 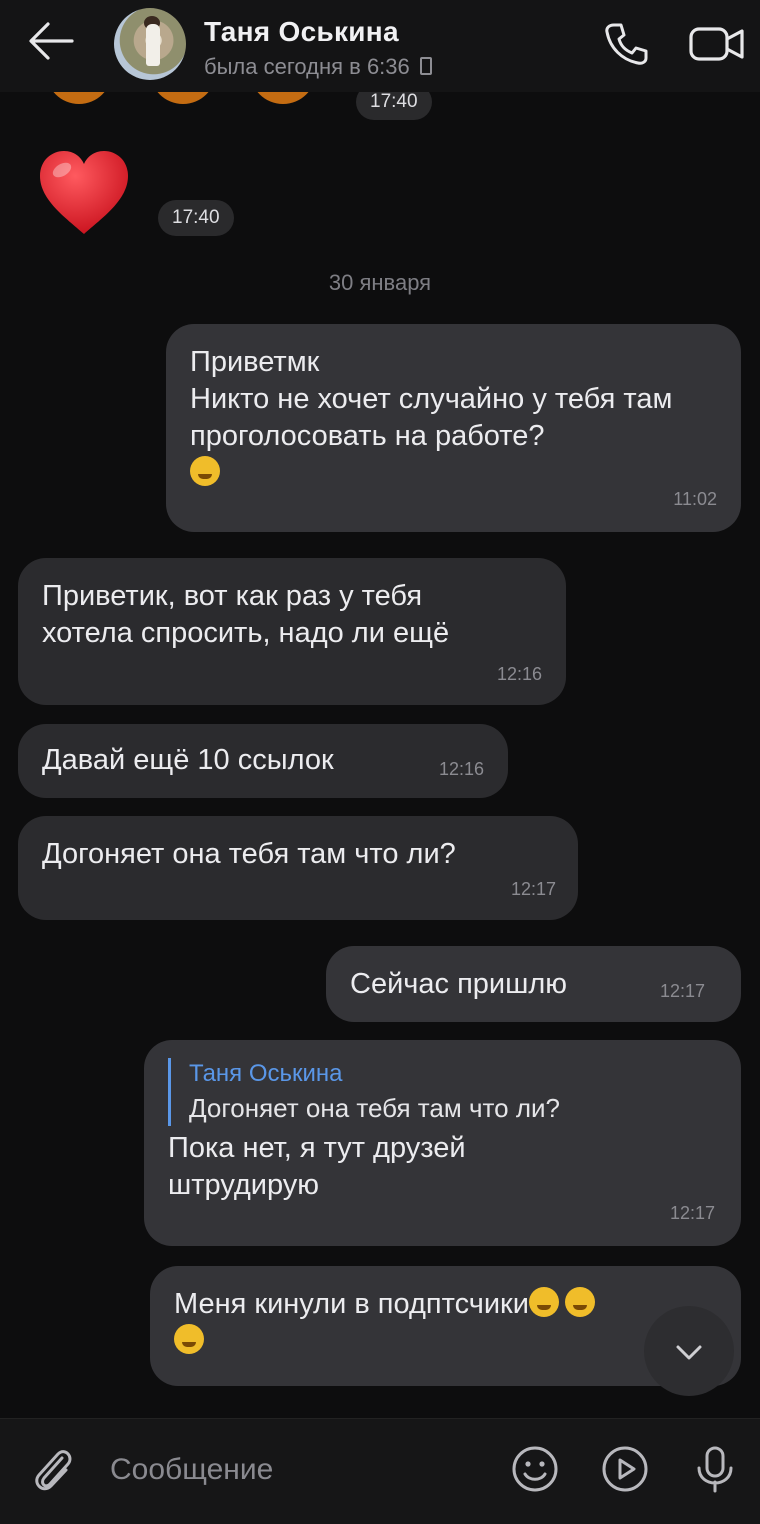 I want to click on phone-icon, so click(x=626, y=44).